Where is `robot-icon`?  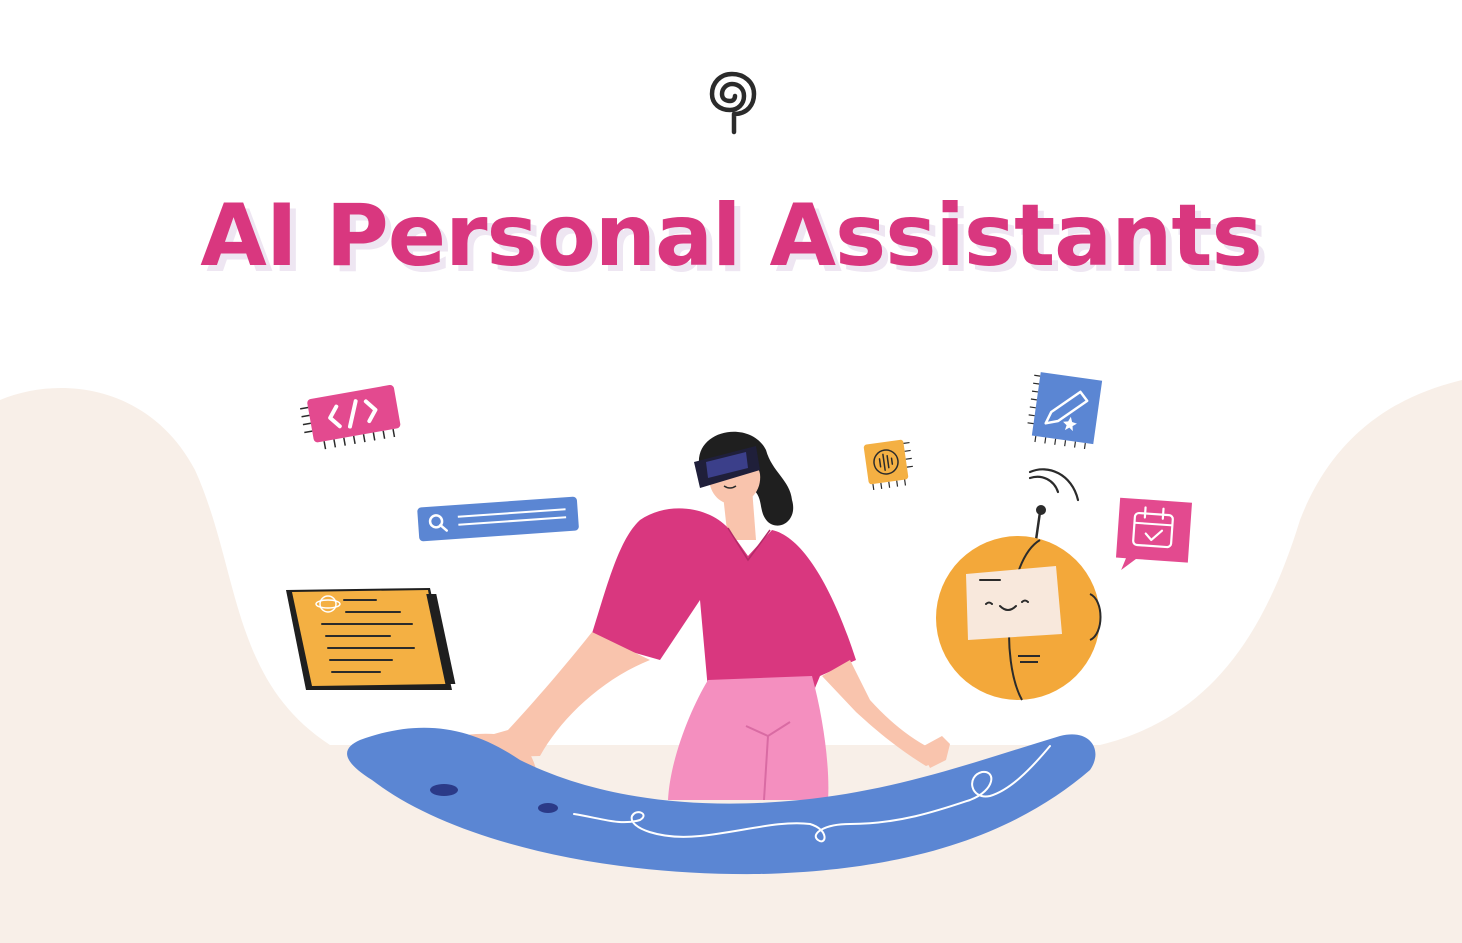
robot-icon is located at coordinates (1019, 584).